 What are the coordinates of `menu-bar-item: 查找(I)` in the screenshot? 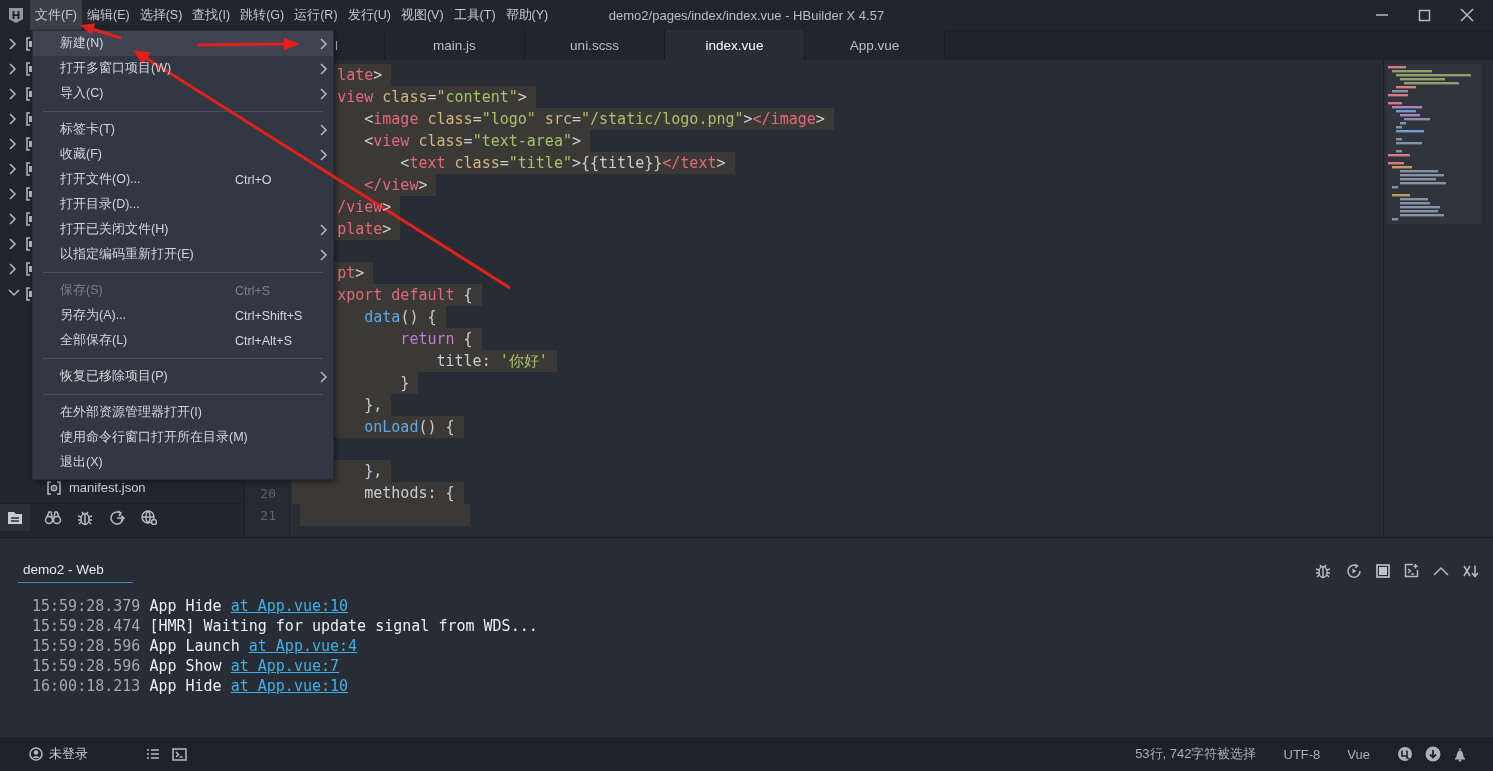 It's located at (211, 15).